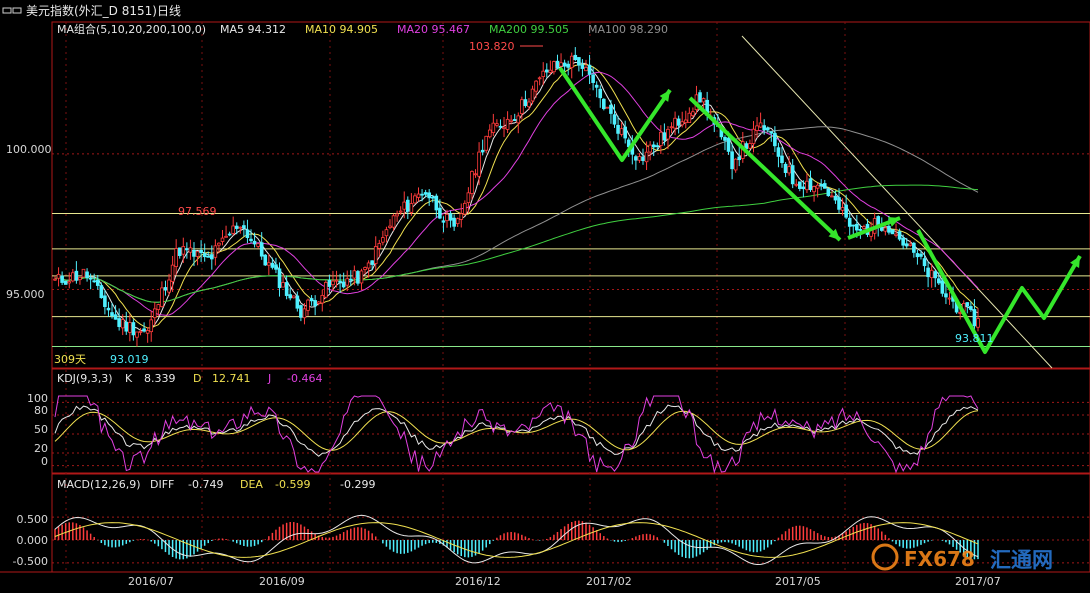 The image size is (1090, 593). What do you see at coordinates (292, 484) in the screenshot?
I see `macd-dea-value: -0.599` at bounding box center [292, 484].